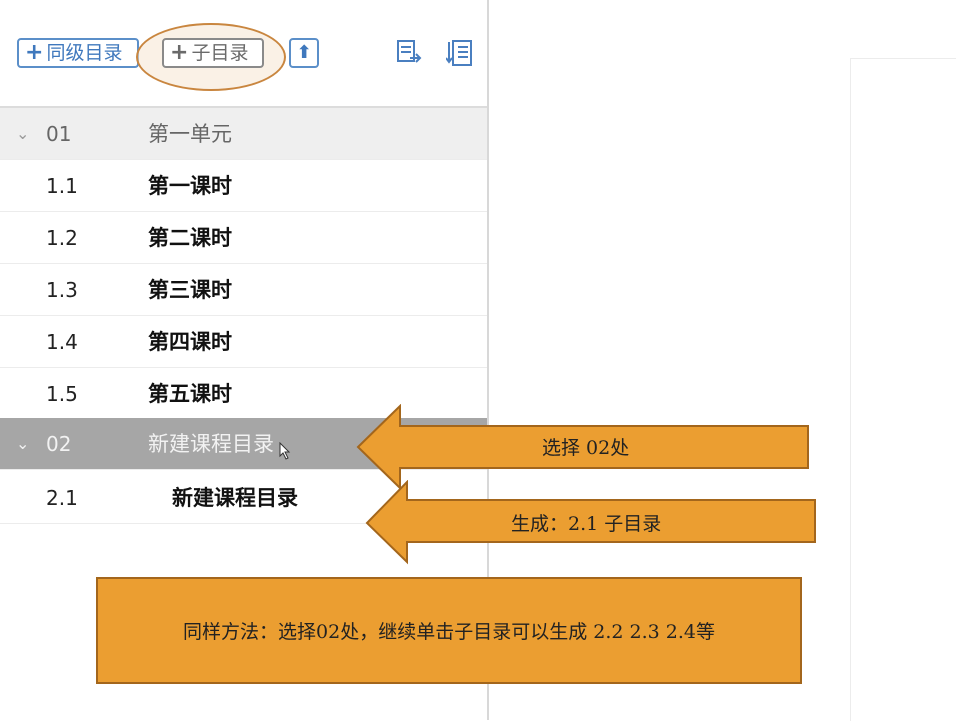  Describe the element at coordinates (190, 134) in the screenshot. I see `row-title: 第一单元` at that location.